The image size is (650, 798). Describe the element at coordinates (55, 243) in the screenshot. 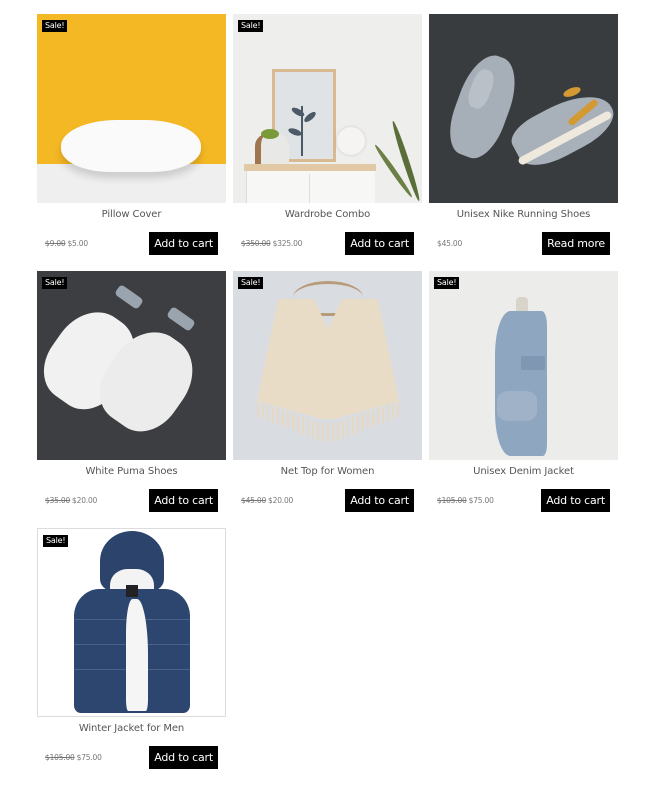

I see `original-price: $9.00` at that location.